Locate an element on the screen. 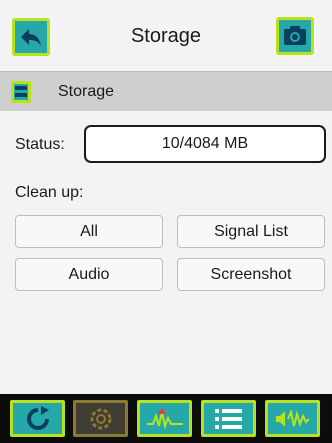 Image resolution: width=332 pixels, height=443 pixels. screenshot-button is located at coordinates (295, 36).